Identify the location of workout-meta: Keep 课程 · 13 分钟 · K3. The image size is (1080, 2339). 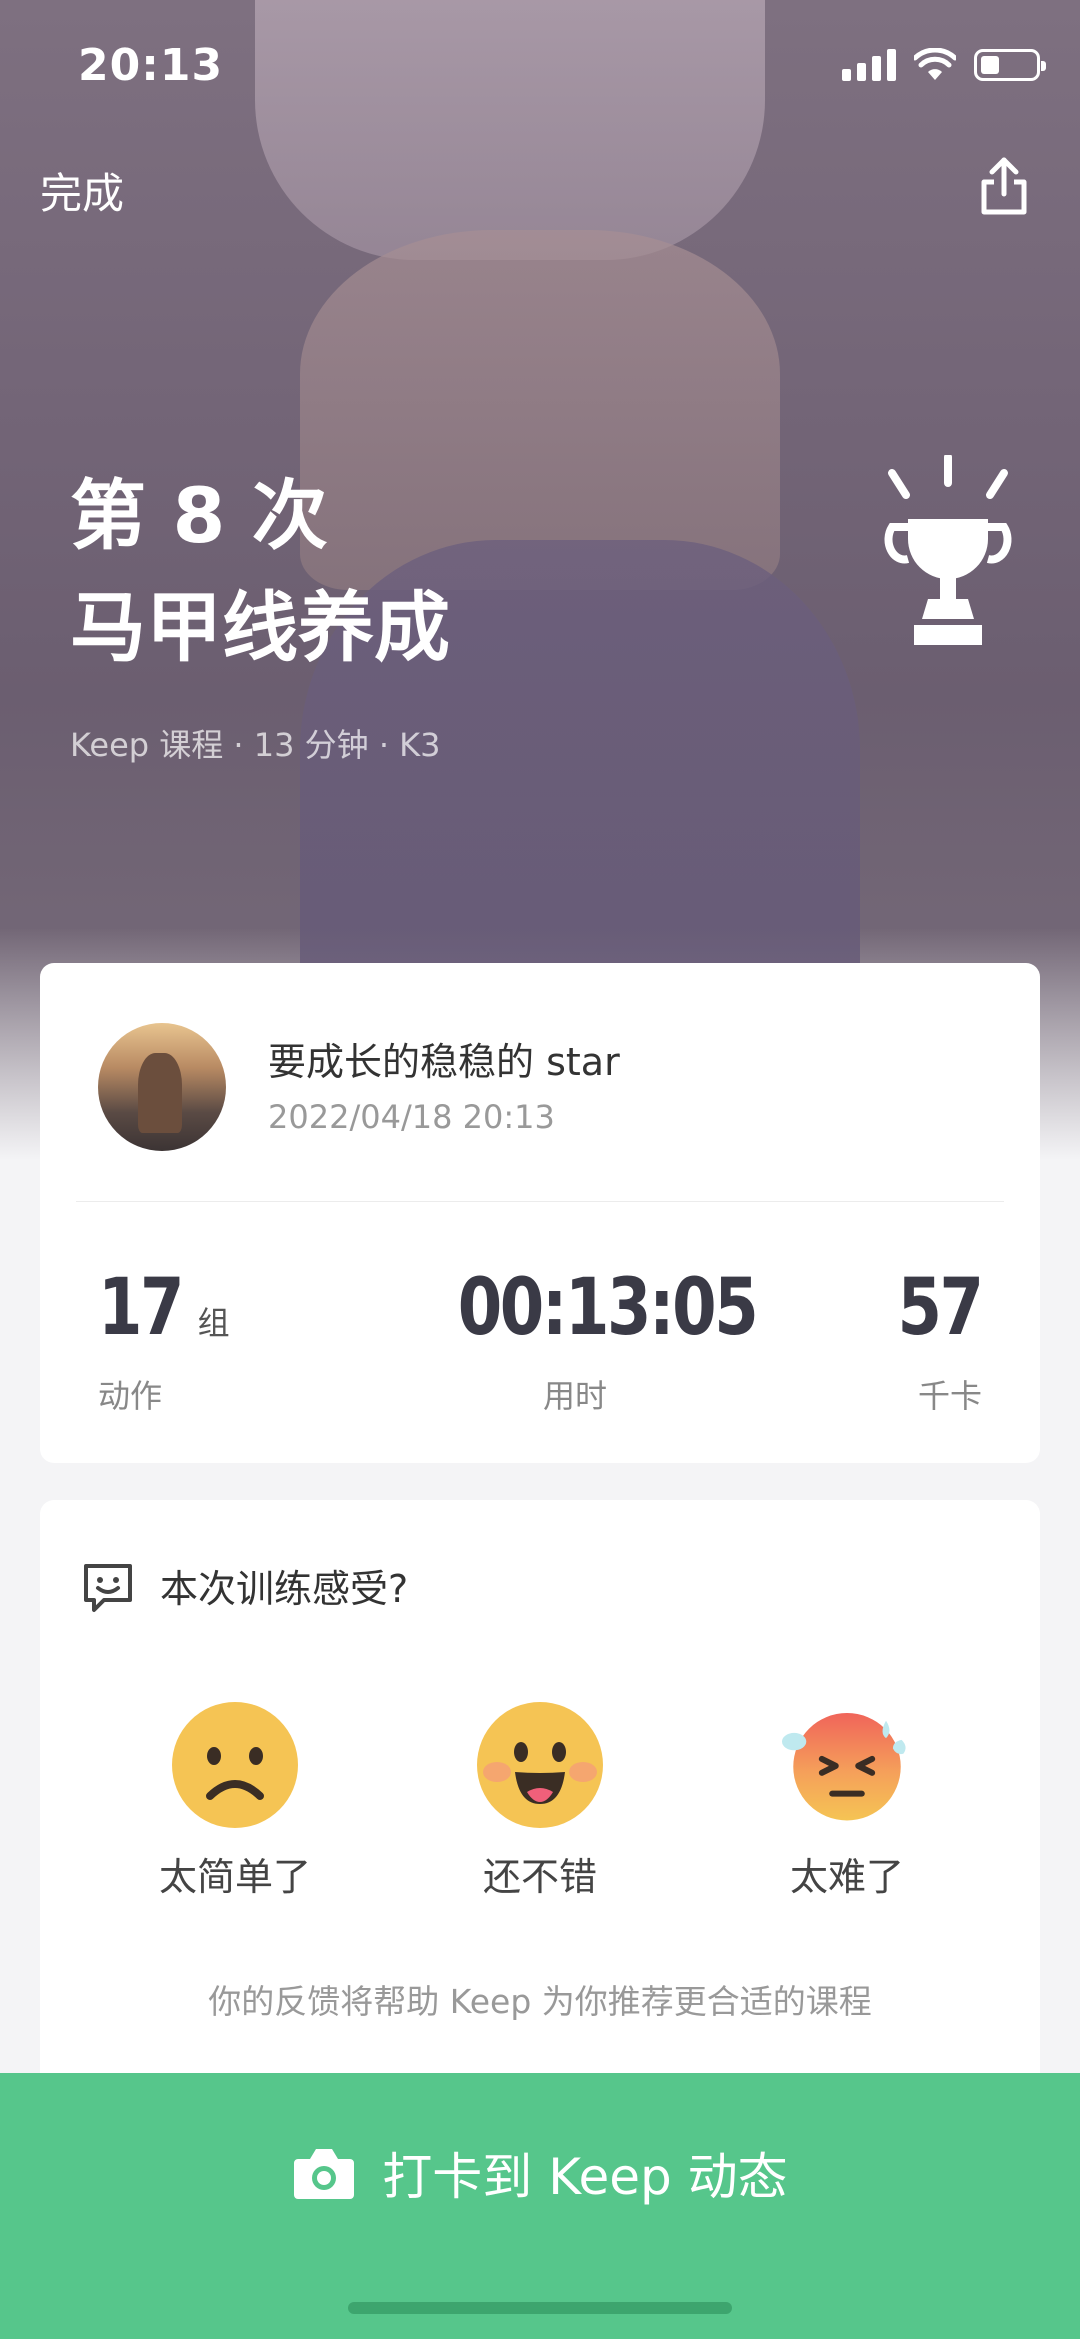
(255, 745).